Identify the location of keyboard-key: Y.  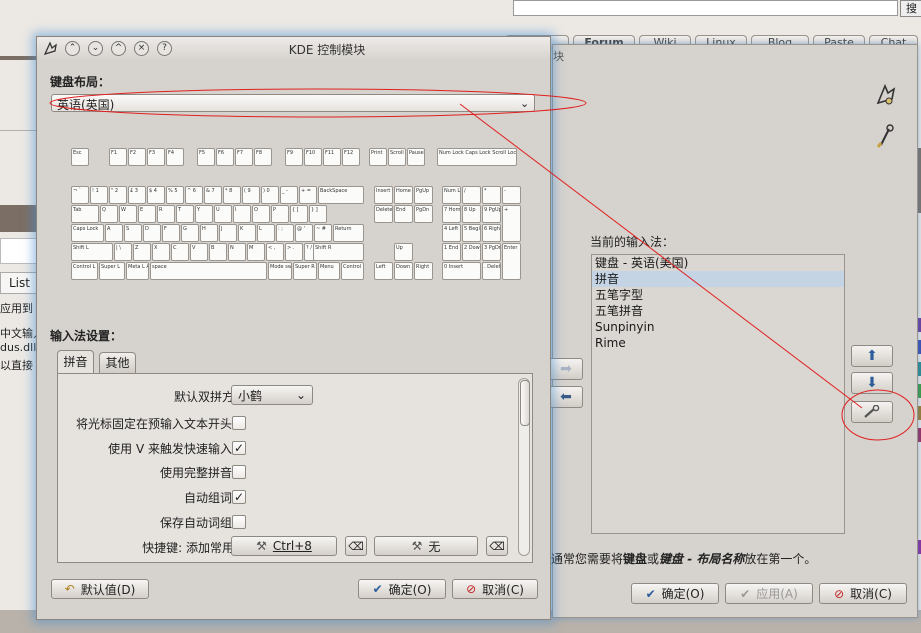
(204, 214).